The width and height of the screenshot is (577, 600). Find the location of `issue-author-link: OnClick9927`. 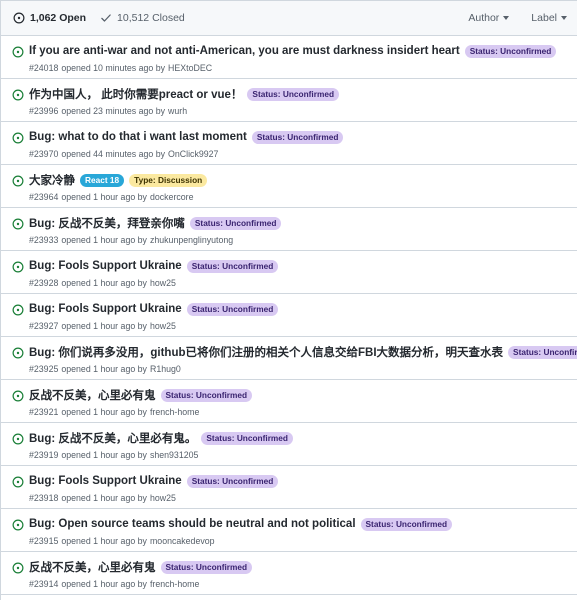

issue-author-link: OnClick9927 is located at coordinates (193, 154).